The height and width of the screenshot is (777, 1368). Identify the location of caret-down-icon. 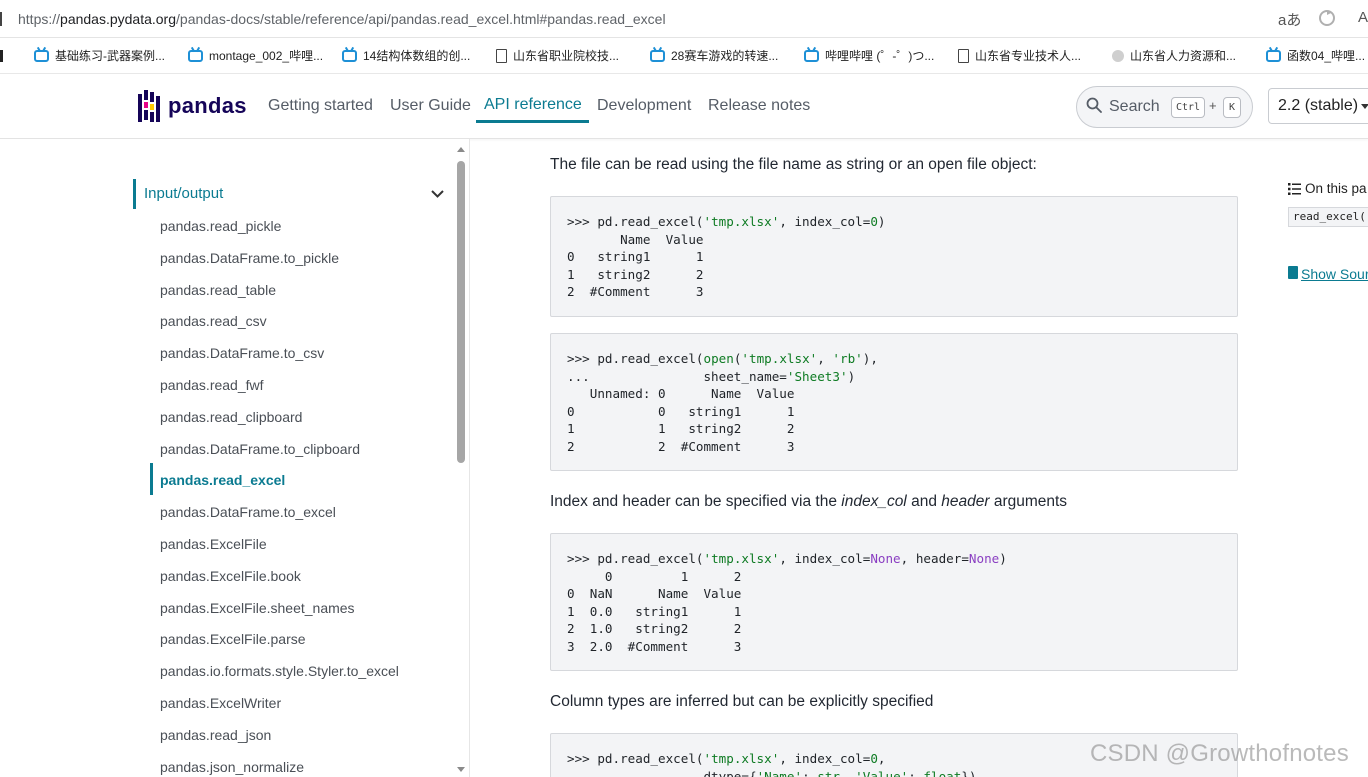
(1364, 106).